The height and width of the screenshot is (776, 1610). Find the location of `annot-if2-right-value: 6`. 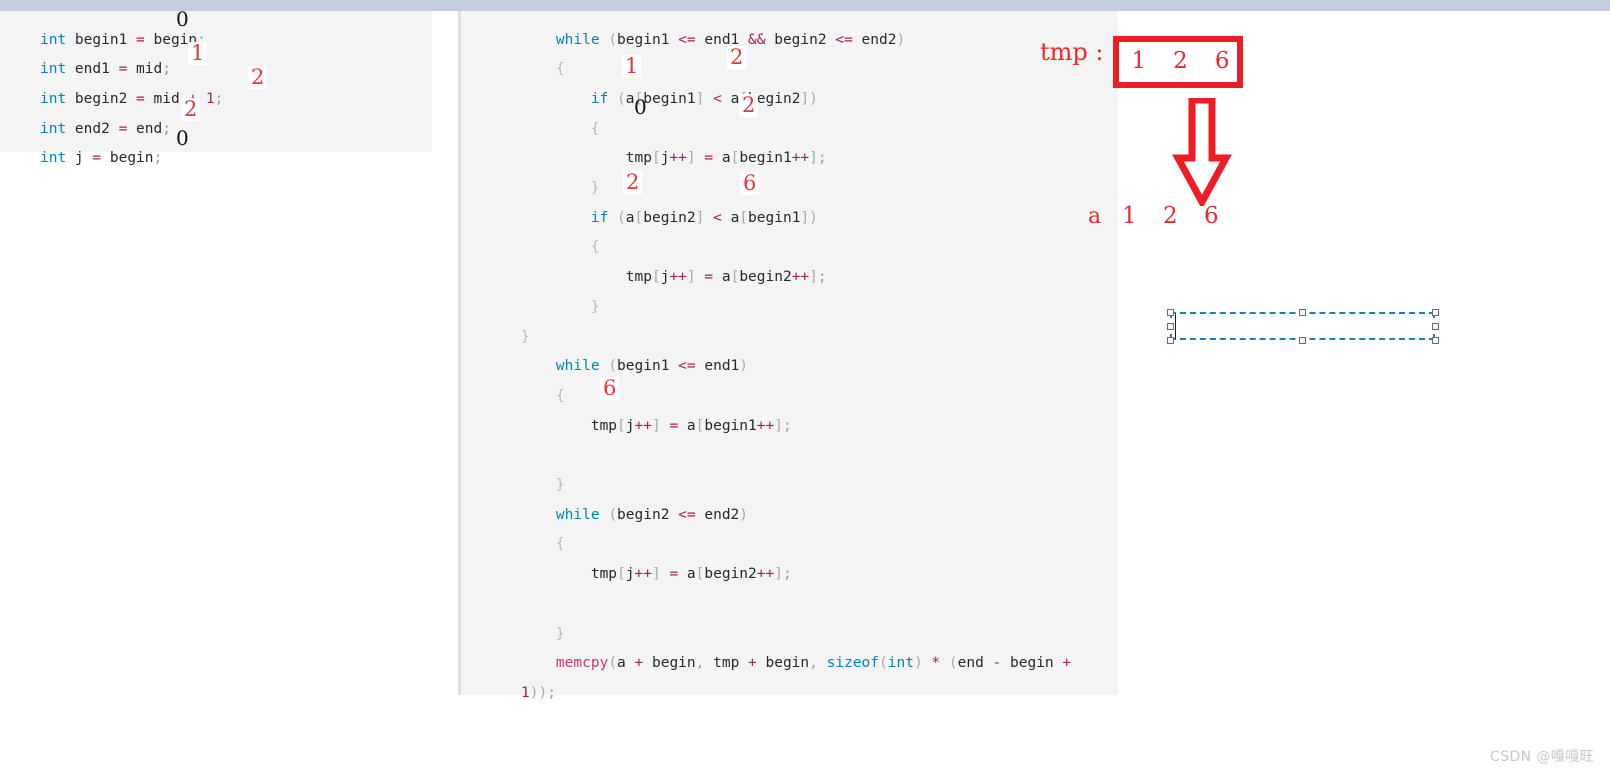

annot-if2-right-value: 6 is located at coordinates (750, 183).